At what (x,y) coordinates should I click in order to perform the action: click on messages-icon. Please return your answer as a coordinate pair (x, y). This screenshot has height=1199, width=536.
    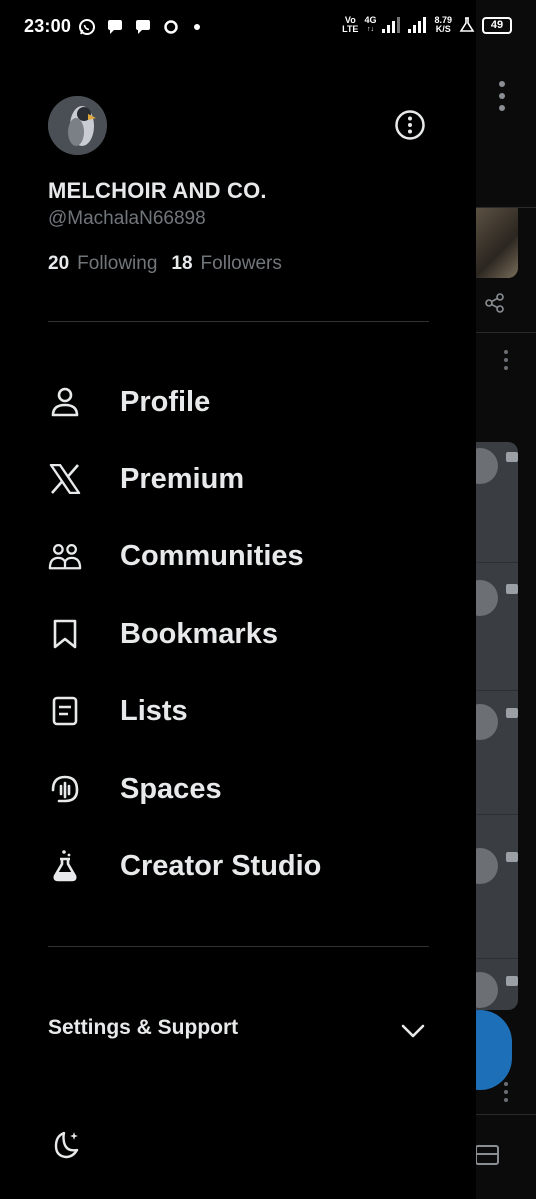
    Looking at the image, I should click on (487, 1155).